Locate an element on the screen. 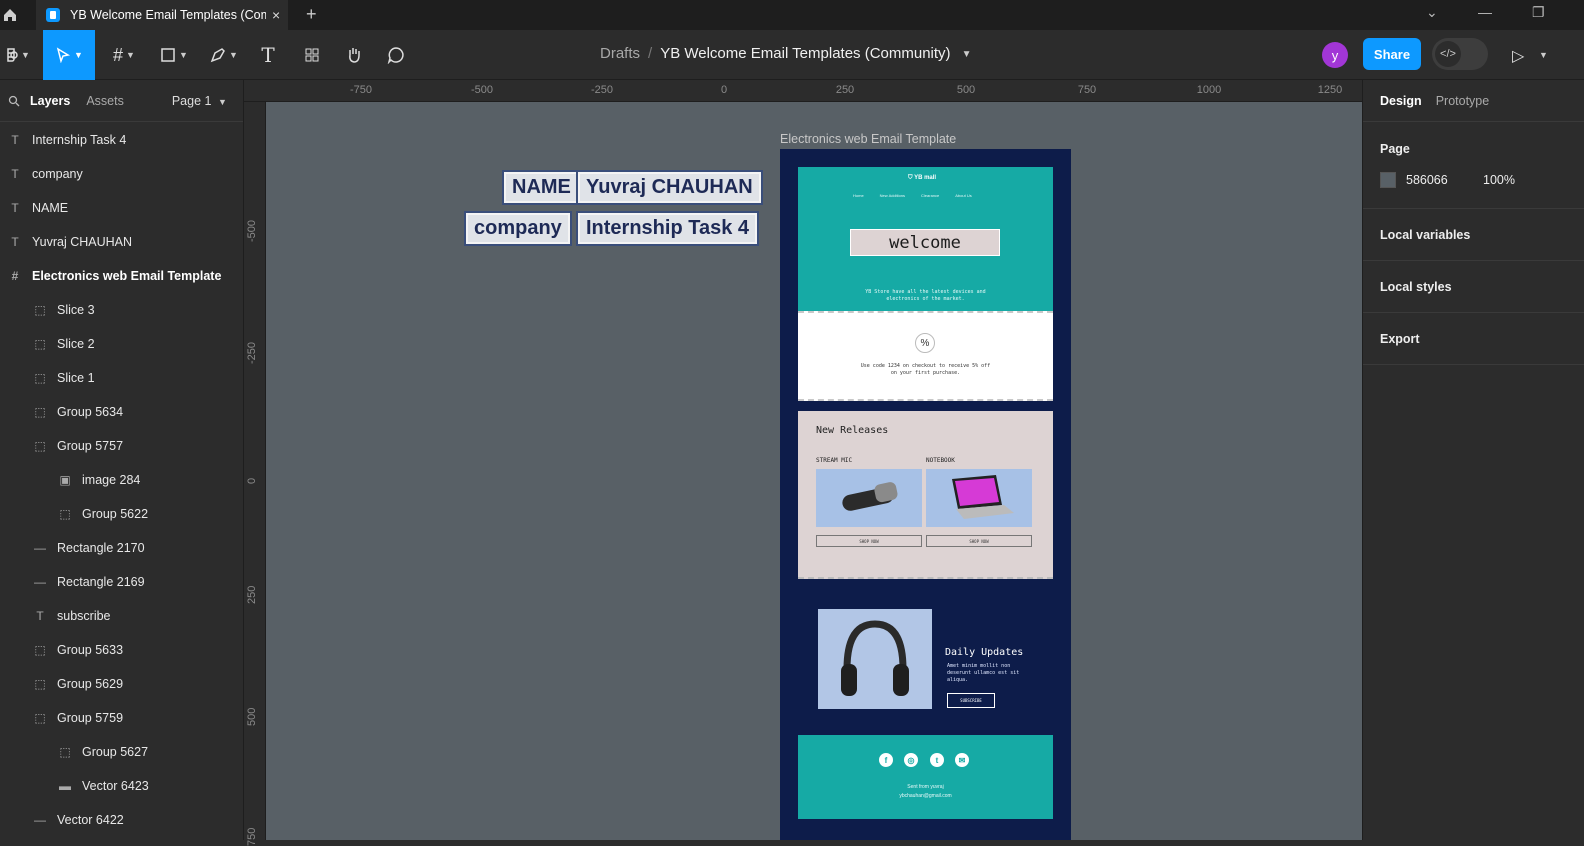  tab-prototype: Prototype is located at coordinates (1463, 101).